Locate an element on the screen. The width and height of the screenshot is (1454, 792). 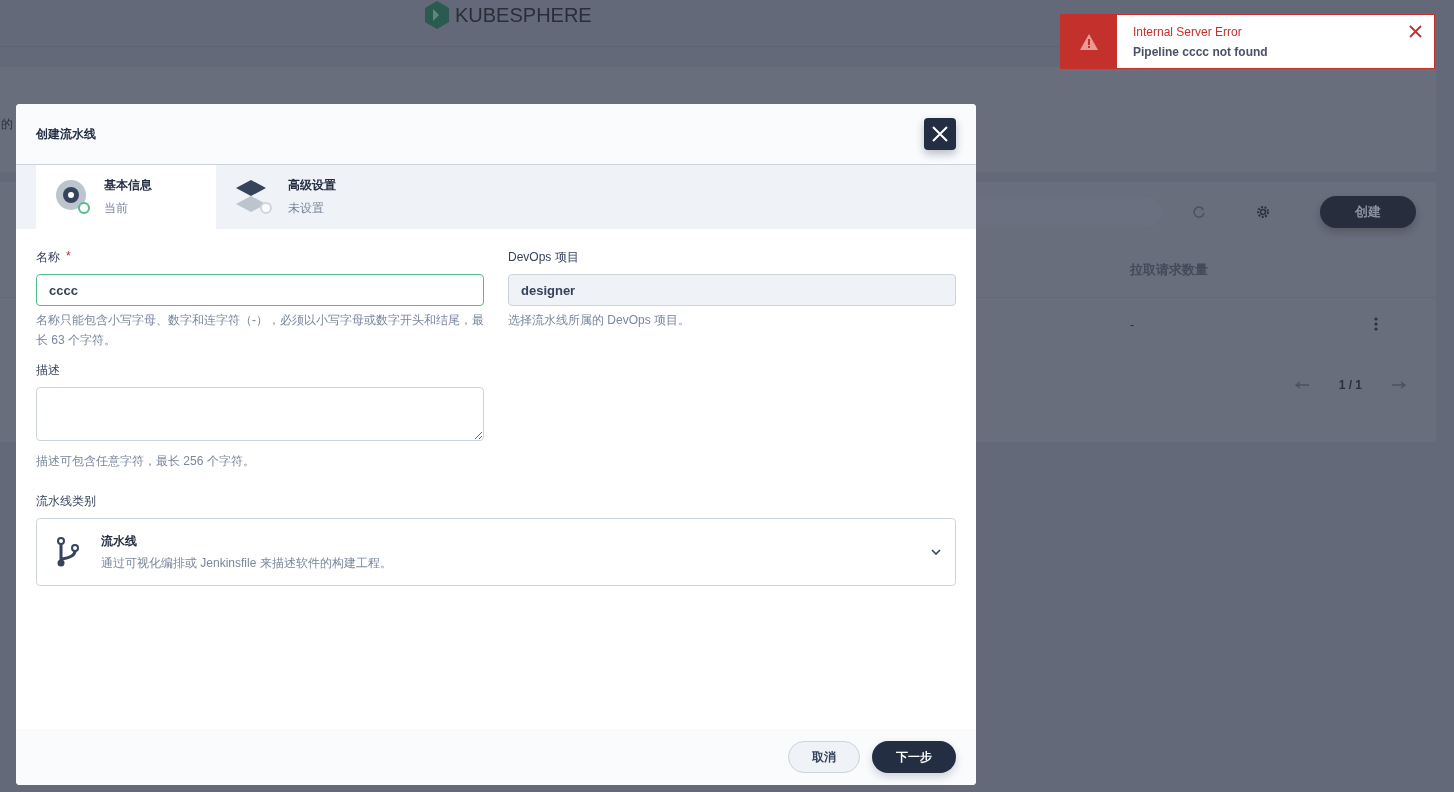
option-description: 通过可视化编排或 Jenkinsfile 来描述软件的构建工程。 is located at coordinates (247, 563).